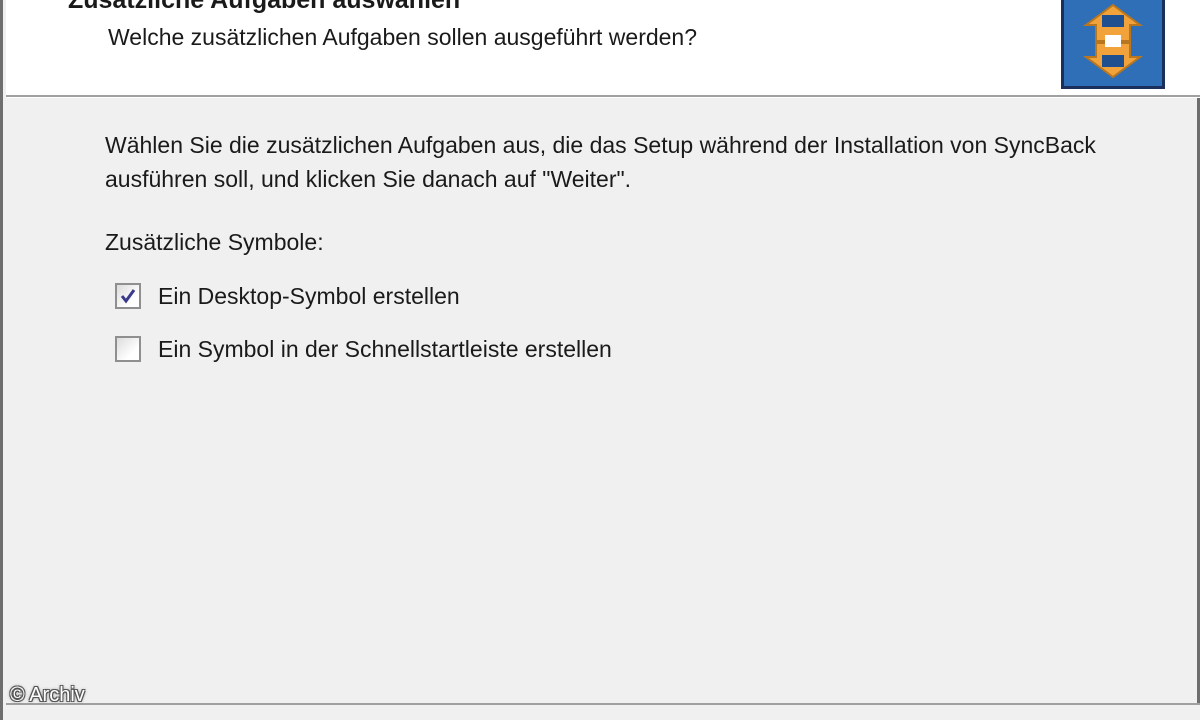  What do you see at coordinates (264, 7) in the screenshot?
I see `page-title: Zusätzliche Aufgaben auswählen` at bounding box center [264, 7].